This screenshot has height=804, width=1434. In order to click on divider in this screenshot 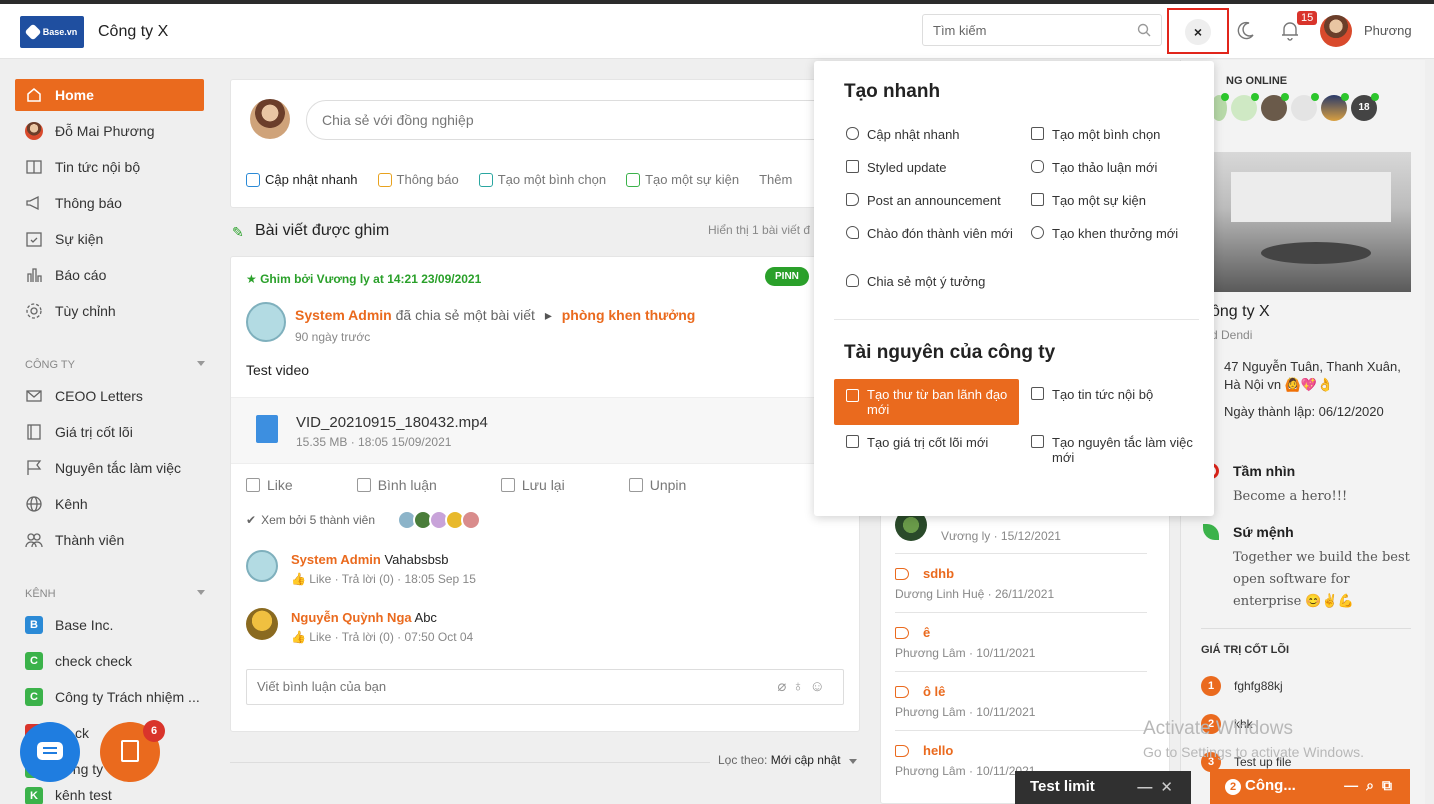, I will do `click(1021, 671)`.